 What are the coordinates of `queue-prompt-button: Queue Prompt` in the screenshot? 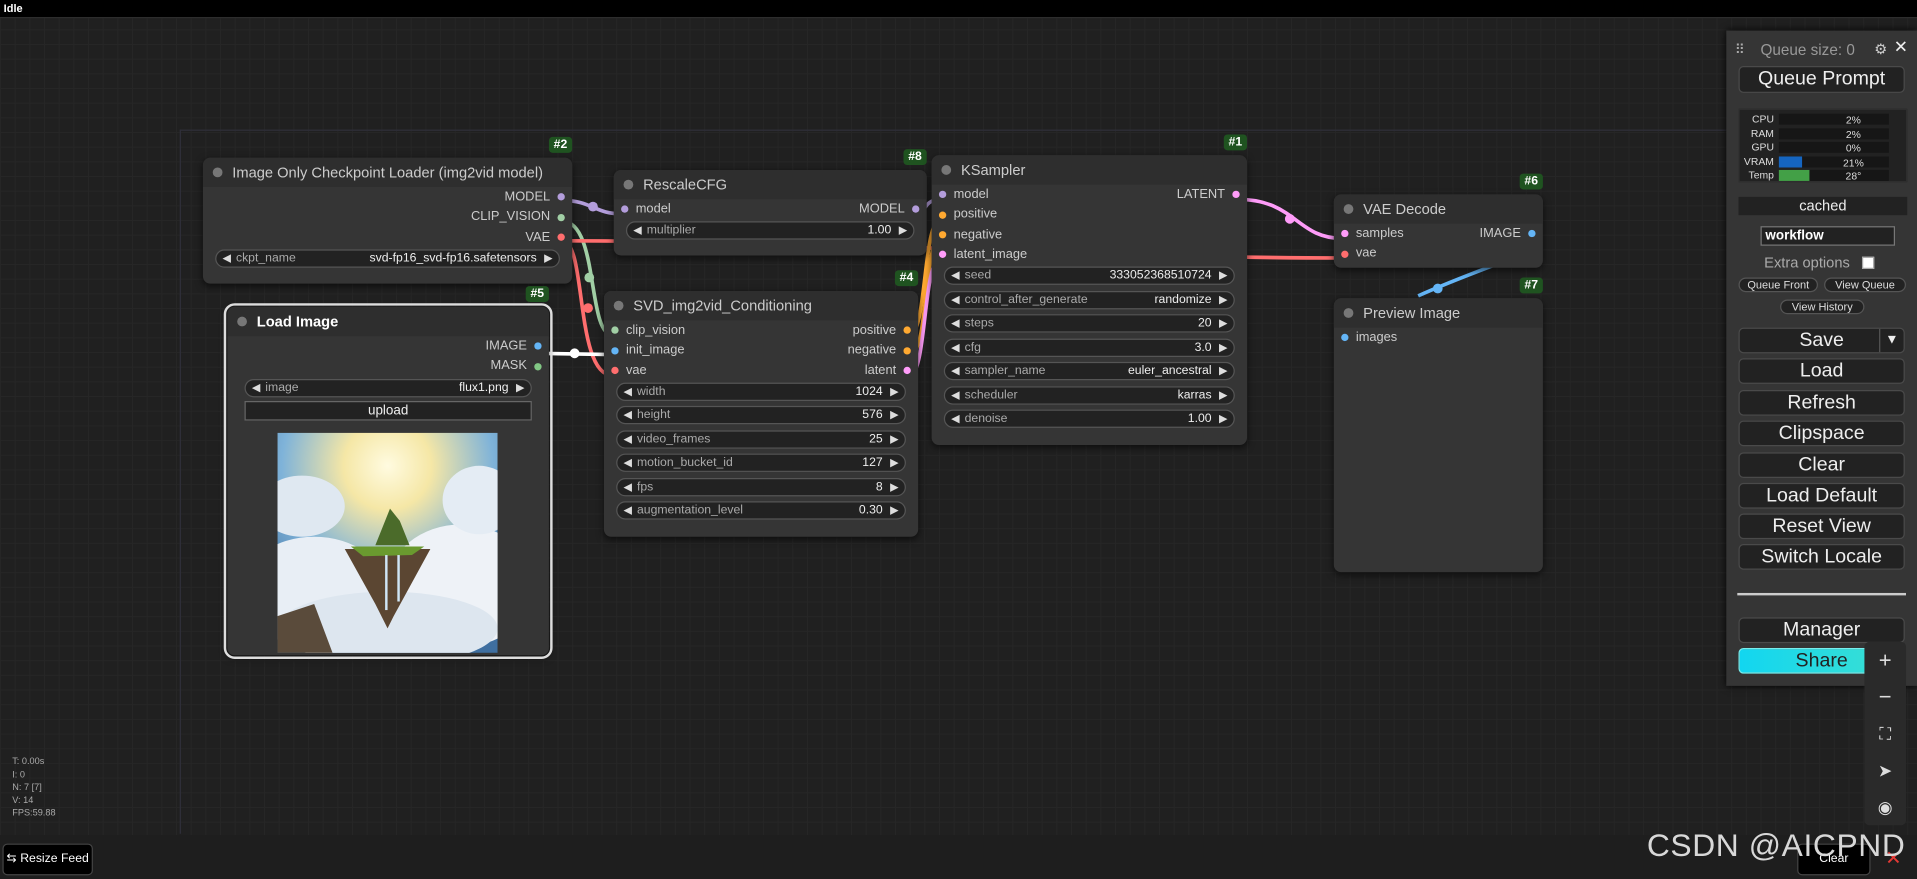 It's located at (1821, 79).